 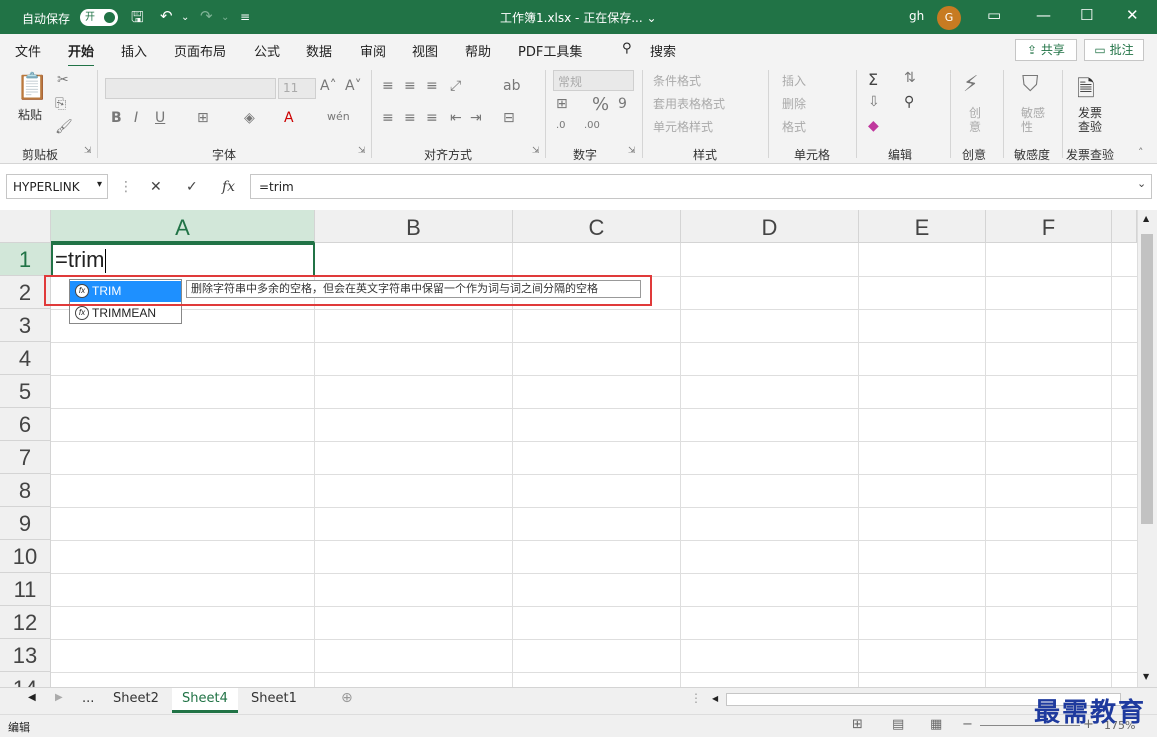 I want to click on row-header-12: 12, so click(x=25, y=622).